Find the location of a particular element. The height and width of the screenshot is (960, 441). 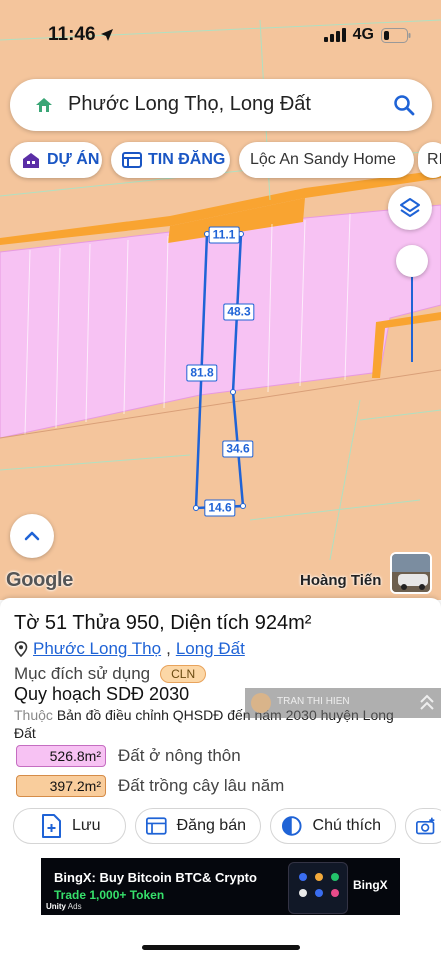

double-chevron-up-icon is located at coordinates (427, 702).